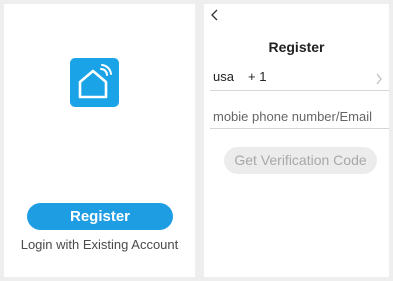 This screenshot has height=281, width=393. I want to click on page-title: Register, so click(296, 47).